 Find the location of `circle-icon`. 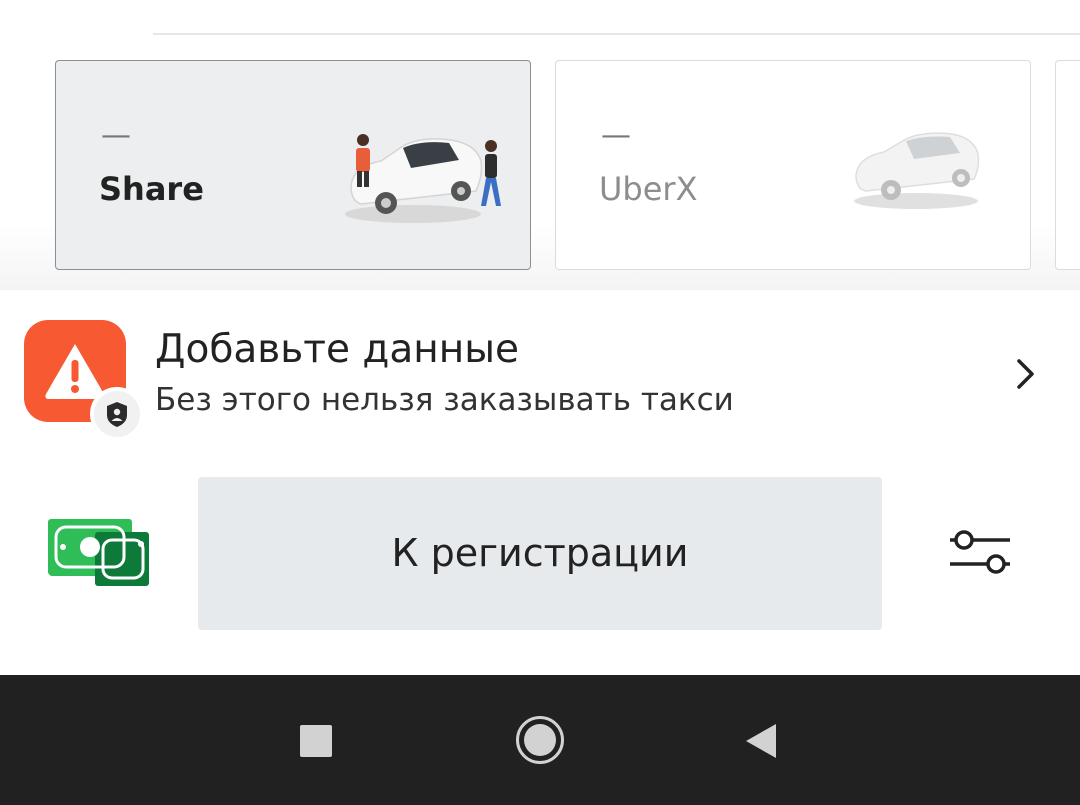

circle-icon is located at coordinates (540, 740).